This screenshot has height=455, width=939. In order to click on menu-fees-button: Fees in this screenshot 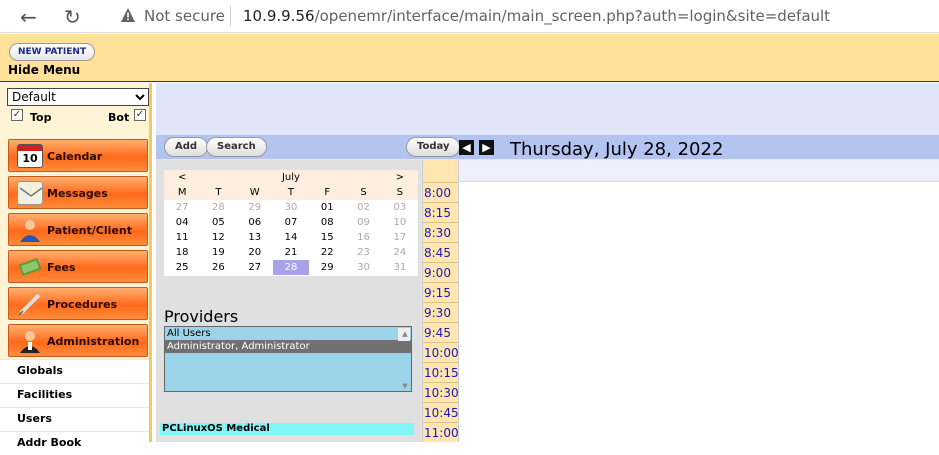, I will do `click(78, 266)`.